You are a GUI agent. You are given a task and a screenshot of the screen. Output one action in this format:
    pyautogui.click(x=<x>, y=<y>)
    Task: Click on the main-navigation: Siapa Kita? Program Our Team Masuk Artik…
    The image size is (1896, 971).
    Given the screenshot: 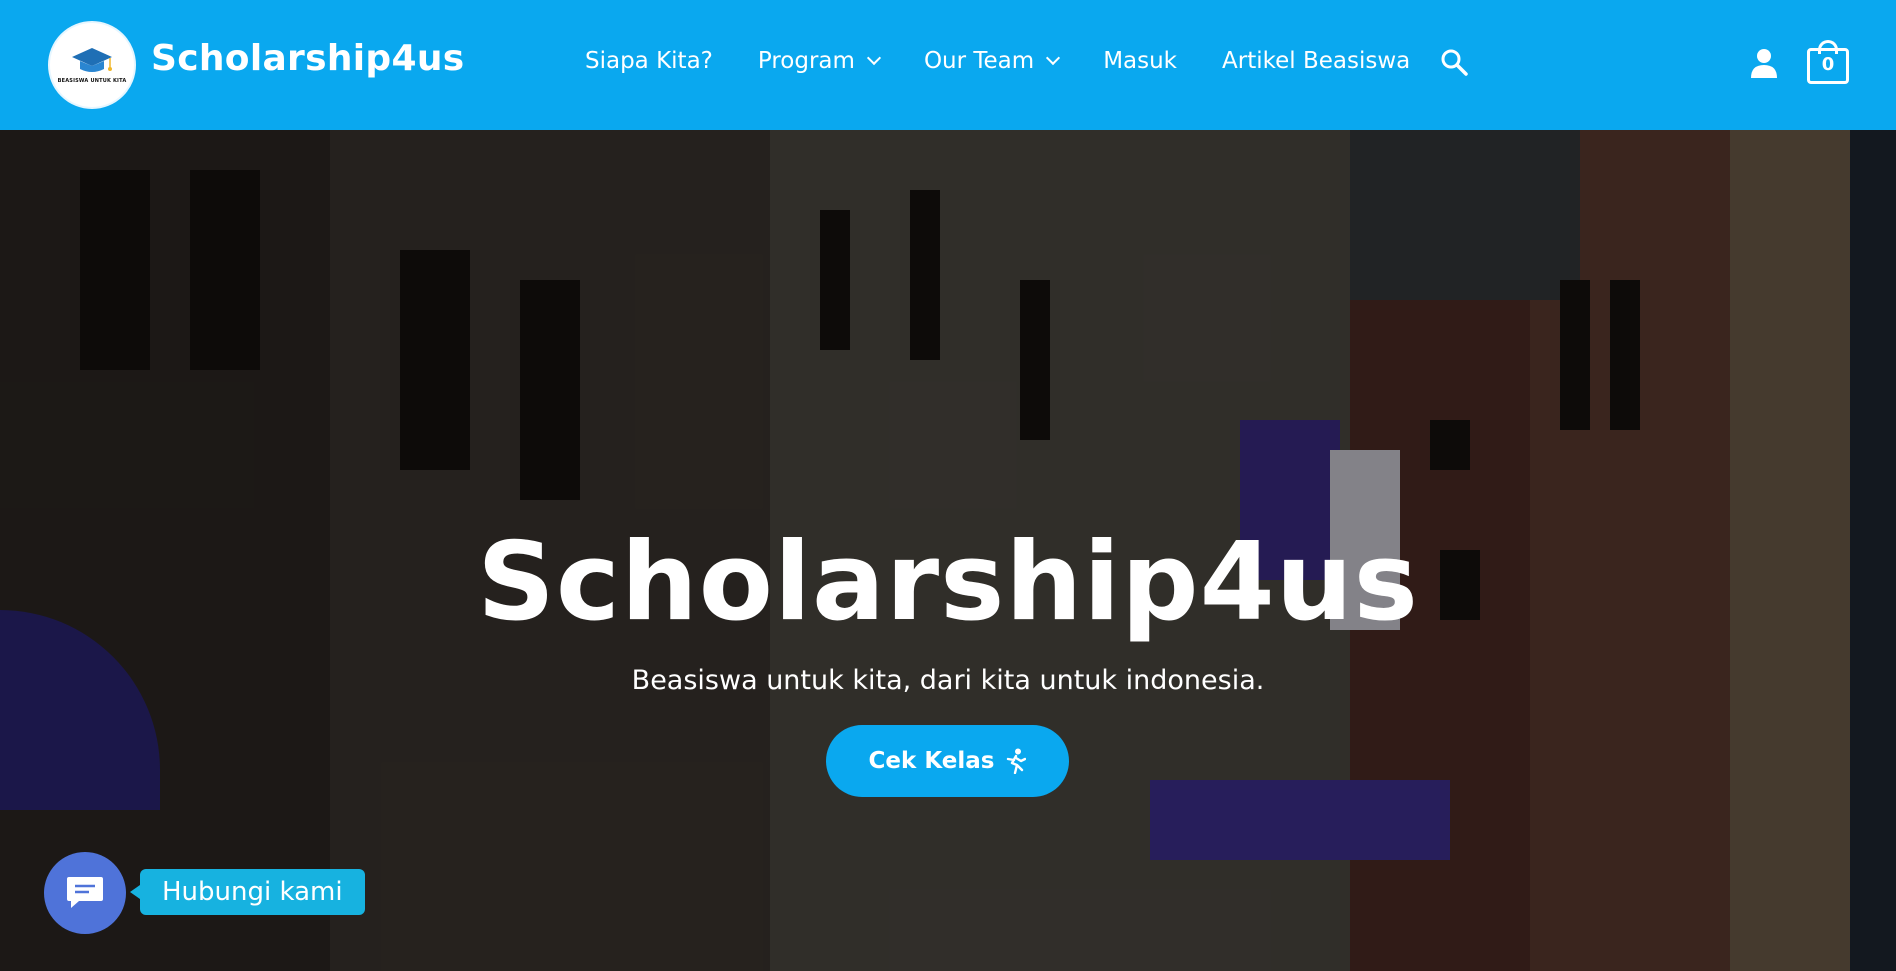 What is the action you would take?
    pyautogui.click(x=997, y=61)
    